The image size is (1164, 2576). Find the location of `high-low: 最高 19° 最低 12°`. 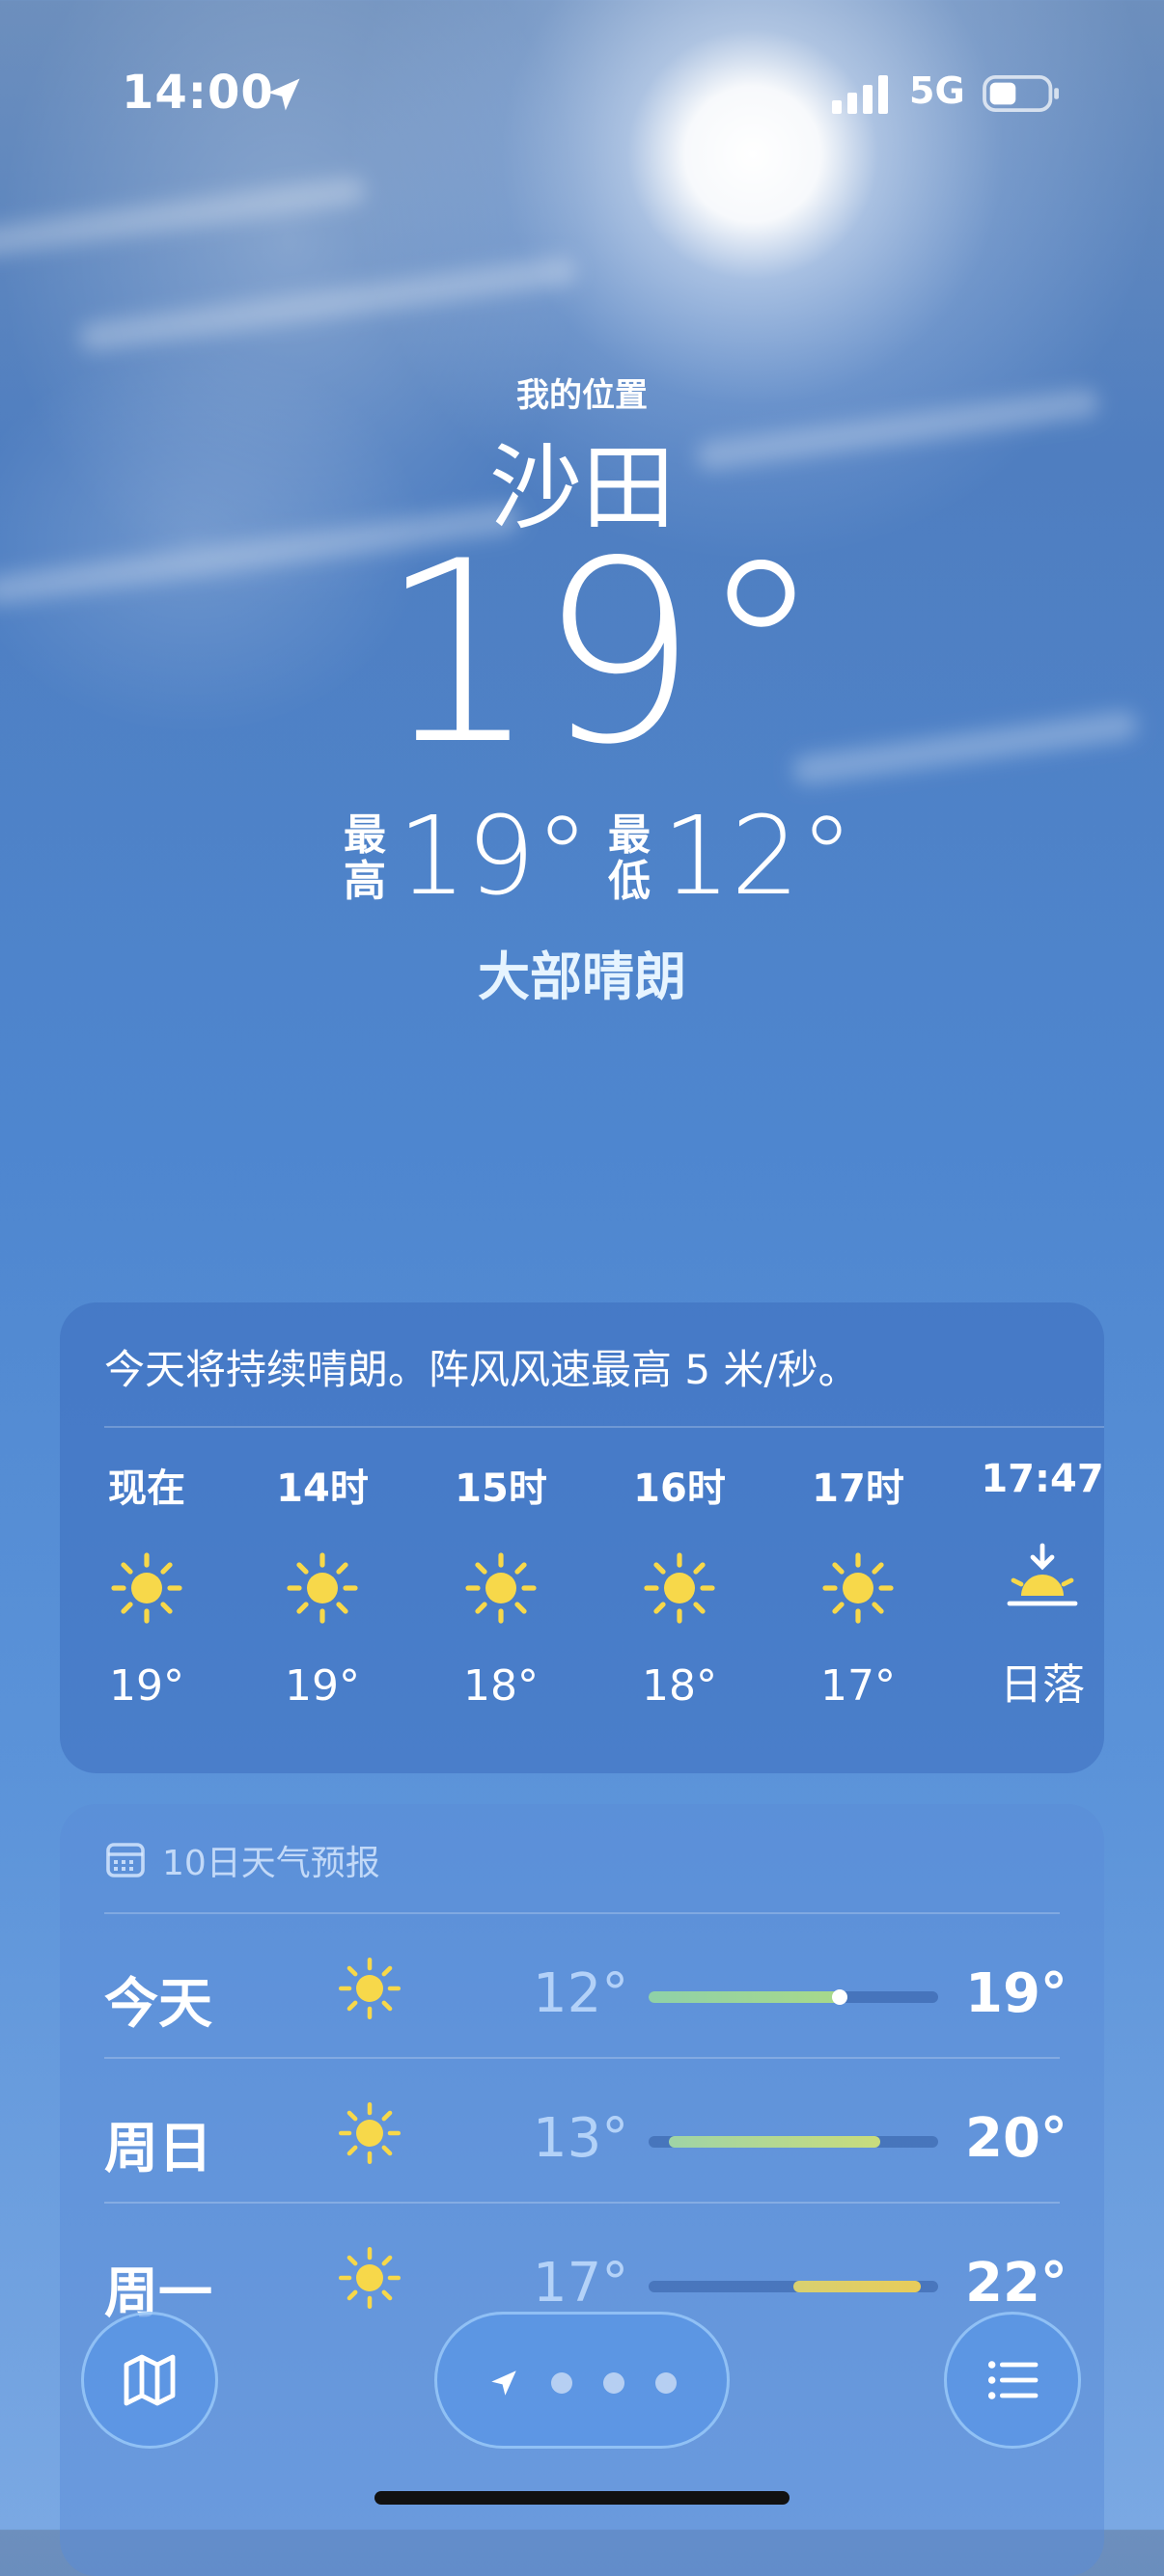

high-low: 最高 19° 最低 12° is located at coordinates (582, 860).